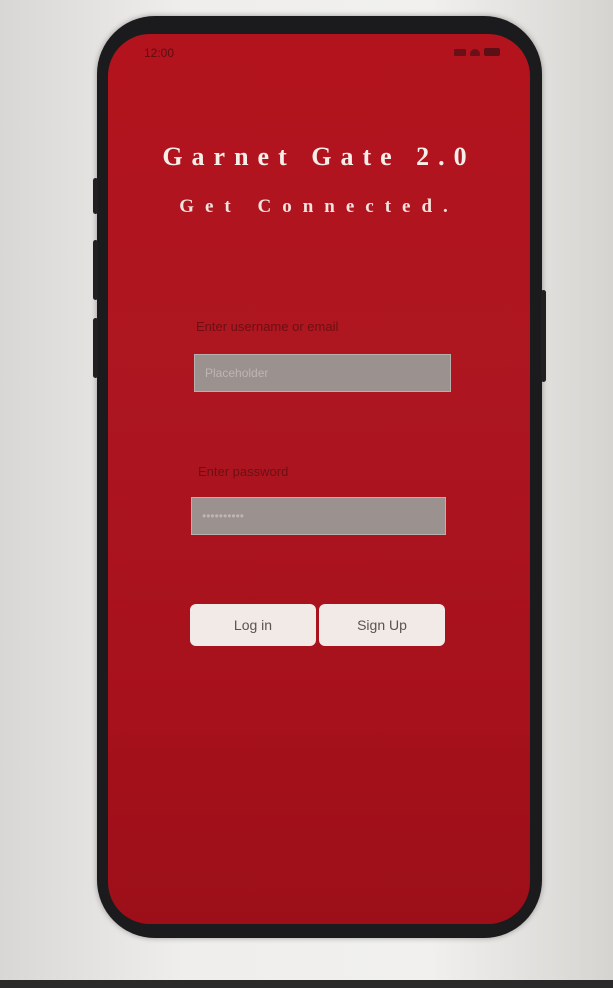 The height and width of the screenshot is (988, 613). I want to click on status-icons, so click(477, 52).